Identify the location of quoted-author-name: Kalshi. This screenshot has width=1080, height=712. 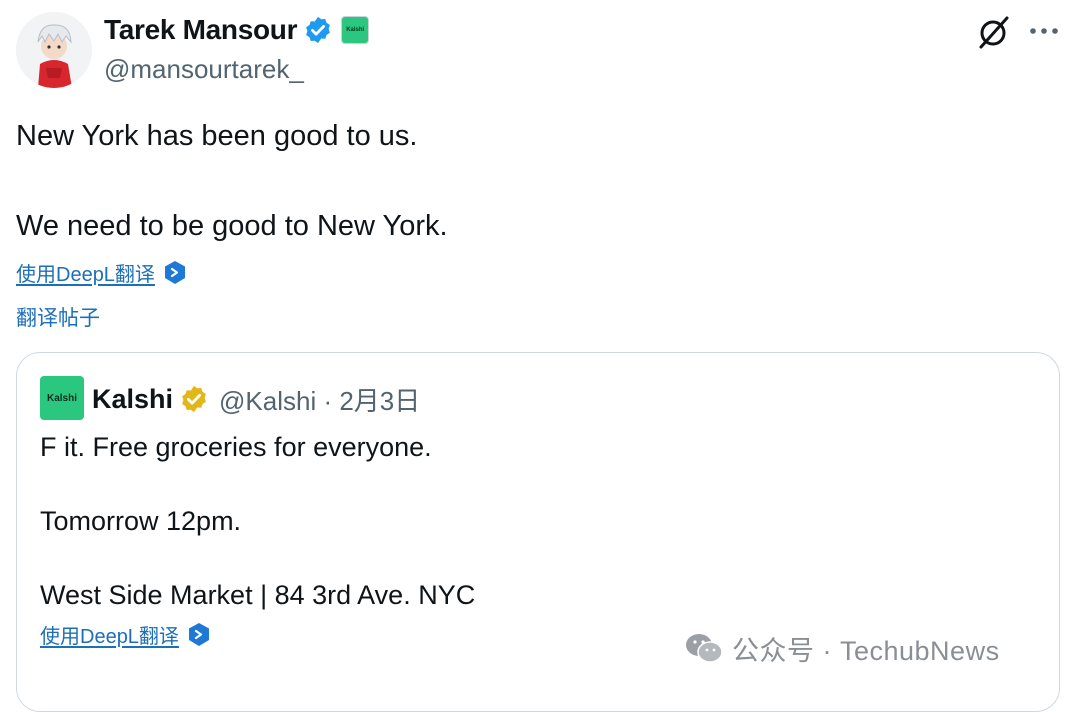
(132, 399).